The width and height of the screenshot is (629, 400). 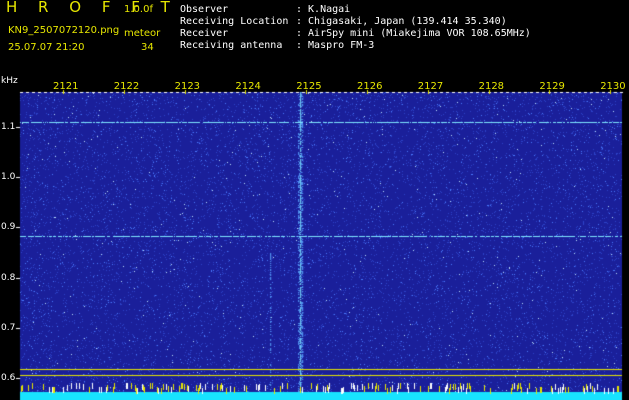 What do you see at coordinates (613, 86) in the screenshot?
I see `x-tick-label: 2130` at bounding box center [613, 86].